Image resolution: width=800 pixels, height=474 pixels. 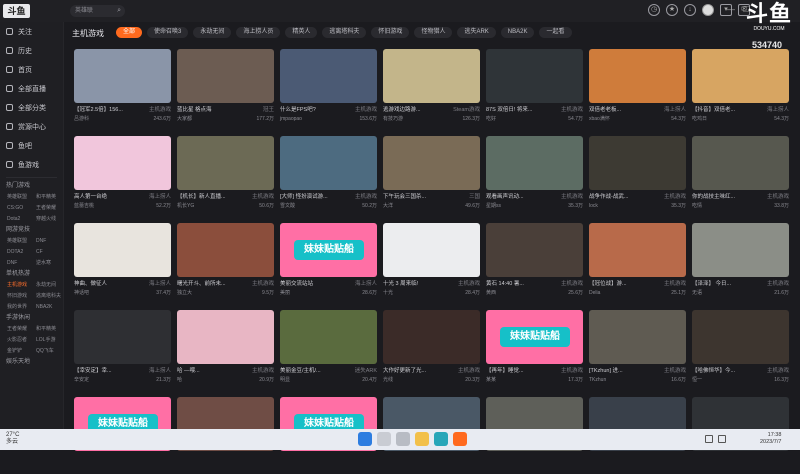 What do you see at coordinates (298, 110) in the screenshot?
I see `stream-title: 什么是FPS吧?` at bounding box center [298, 110].